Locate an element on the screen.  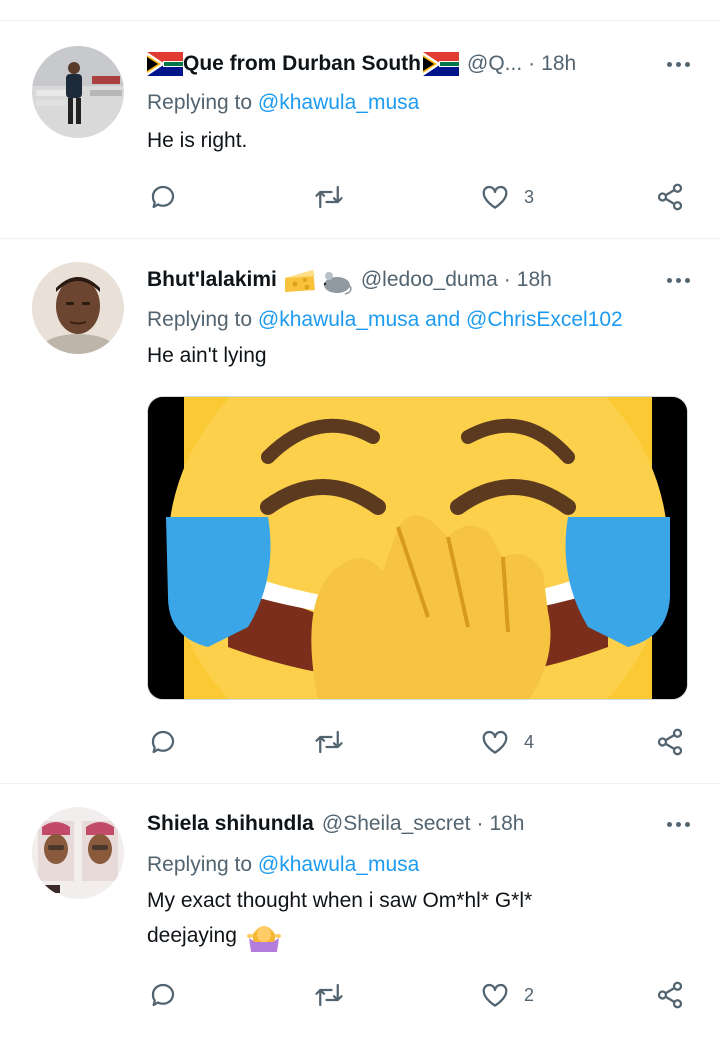
shrugging-woman-emoji is located at coordinates (263, 936).